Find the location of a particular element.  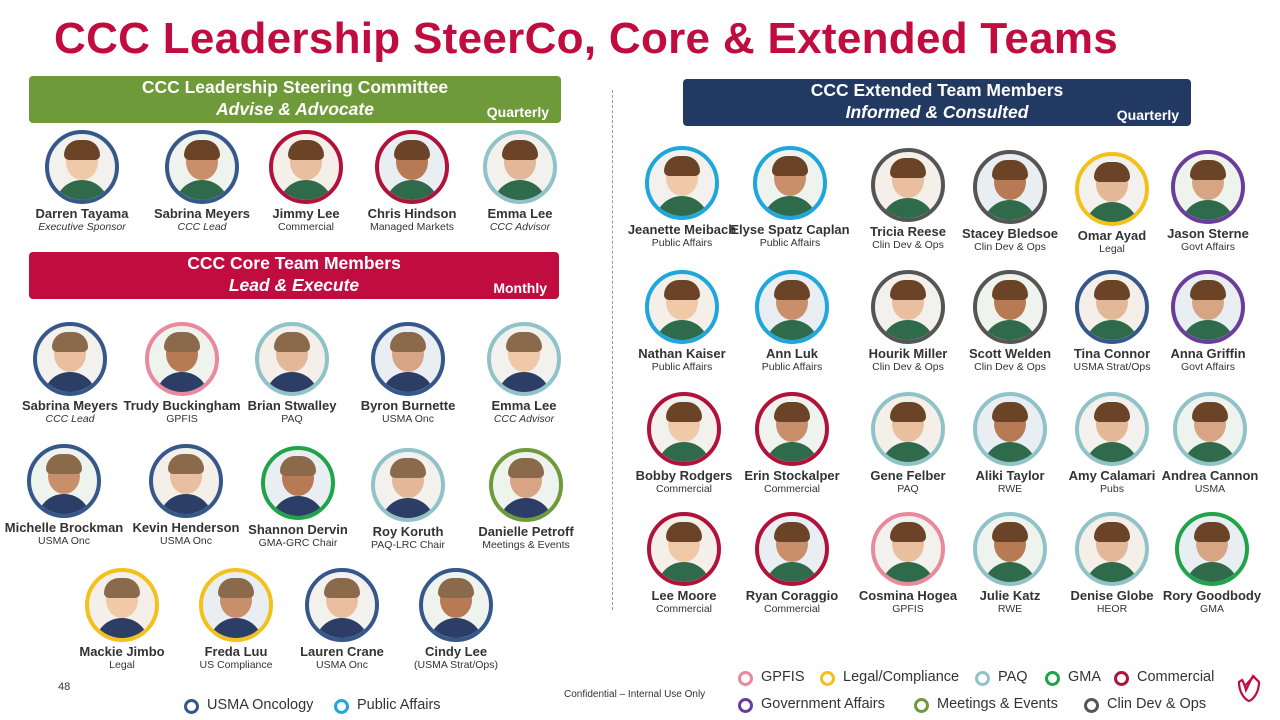

person-name: Emma Lee is located at coordinates (520, 213).